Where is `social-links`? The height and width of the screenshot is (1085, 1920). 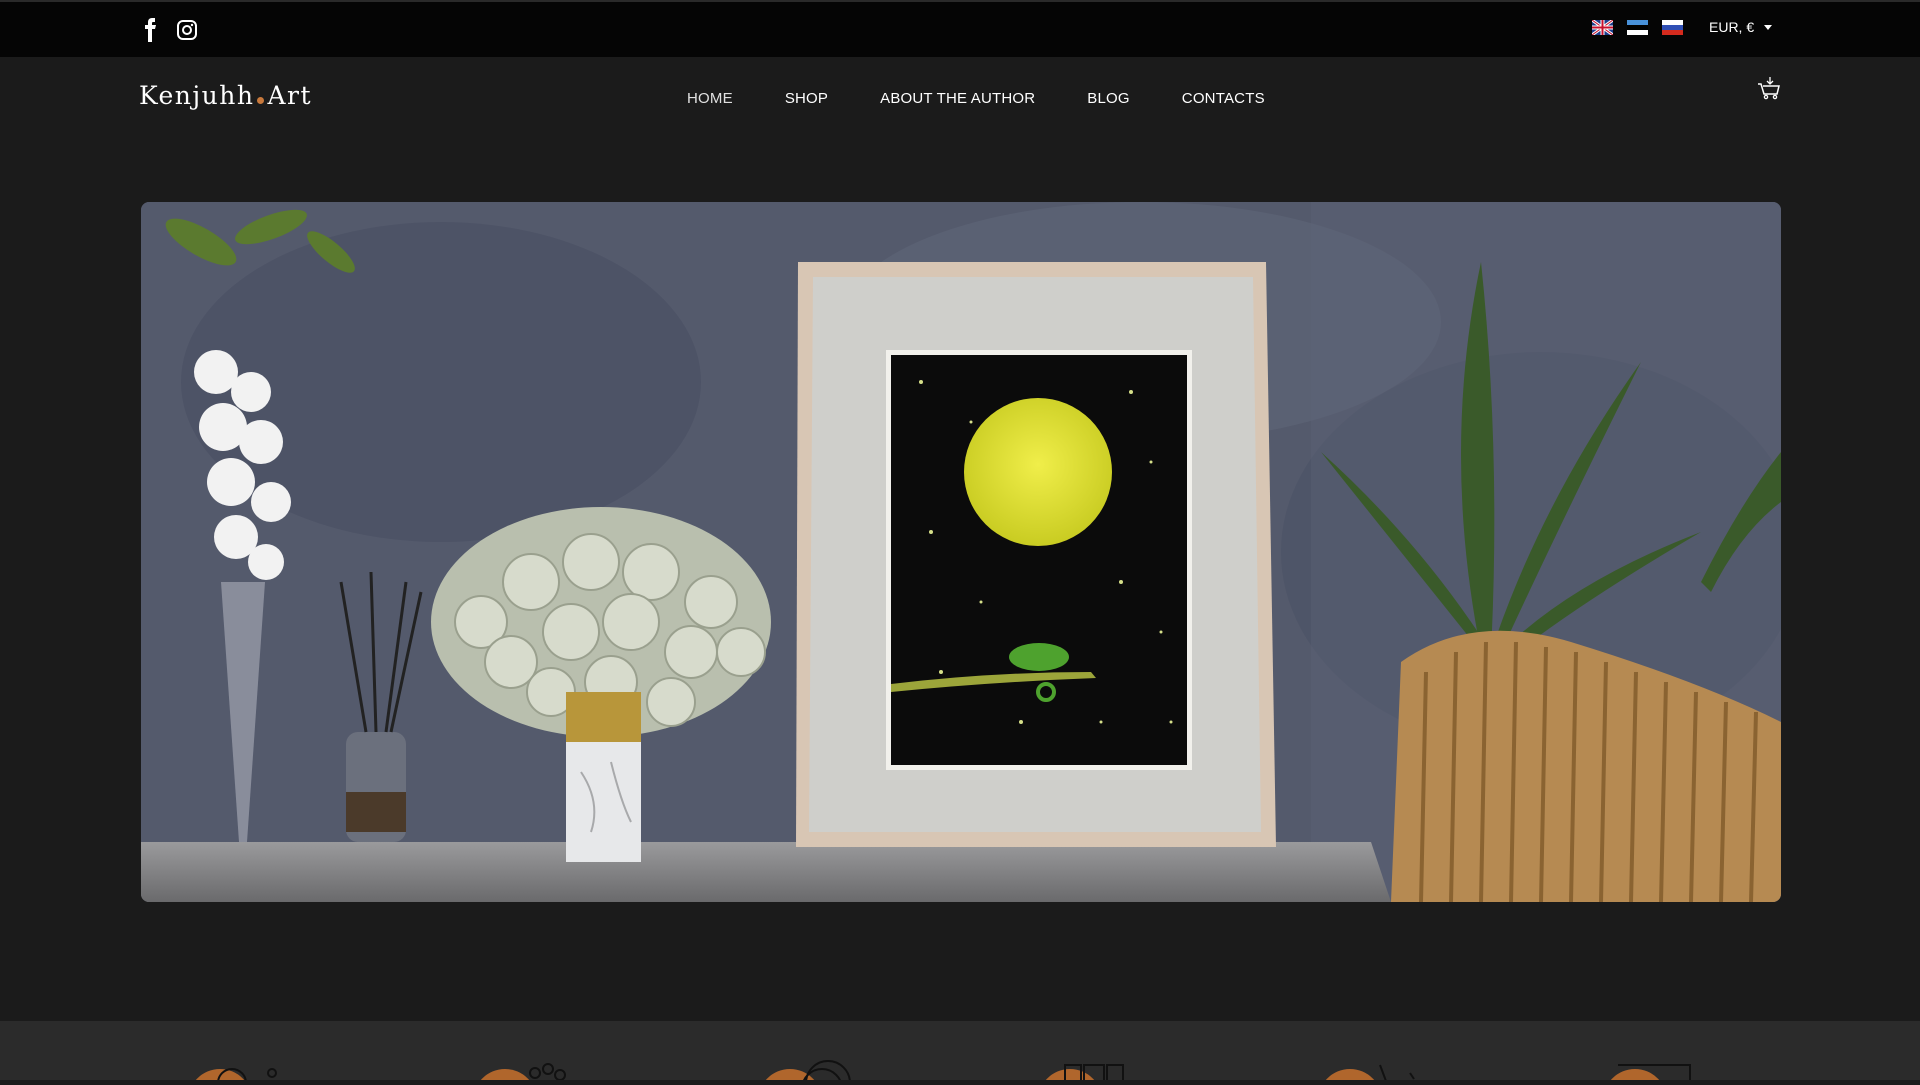
social-links is located at coordinates (169, 30).